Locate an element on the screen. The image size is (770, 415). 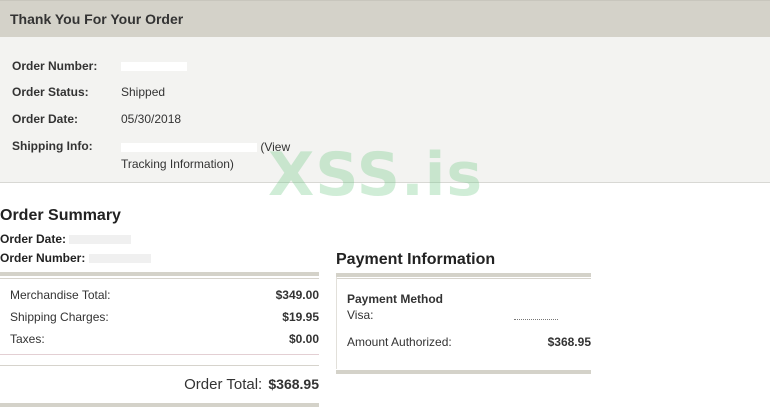
summary-order-number-label: Order Number: is located at coordinates (43, 258).